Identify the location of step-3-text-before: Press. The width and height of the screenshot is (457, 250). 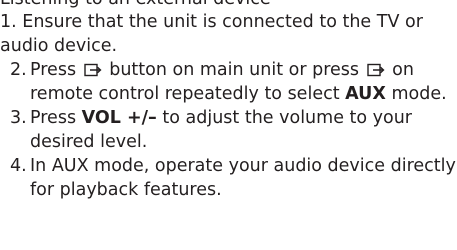
(53, 118).